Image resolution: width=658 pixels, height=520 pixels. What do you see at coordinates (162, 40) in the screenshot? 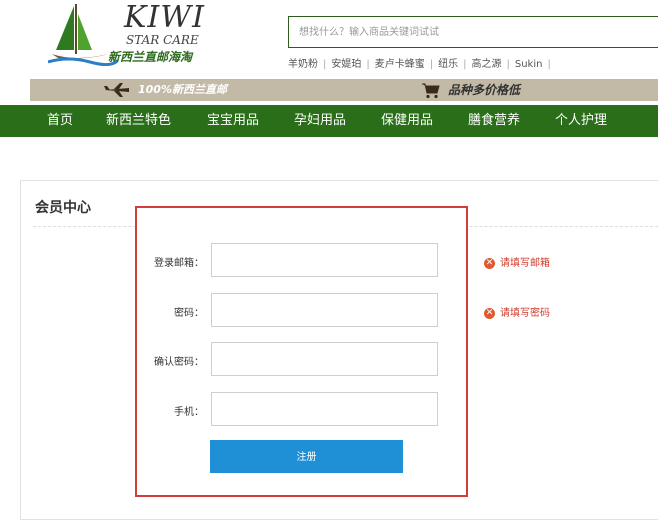
I see `logo-subtitle: STAR CARE` at bounding box center [162, 40].